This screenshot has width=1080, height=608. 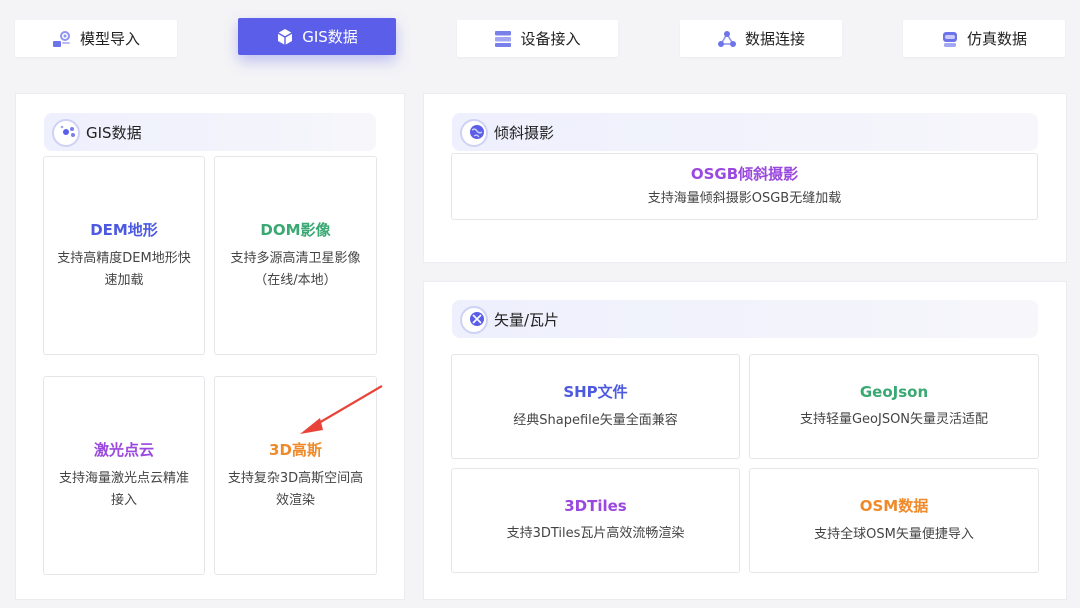 I want to click on tab-gis-data: GIS数据, so click(x=317, y=36).